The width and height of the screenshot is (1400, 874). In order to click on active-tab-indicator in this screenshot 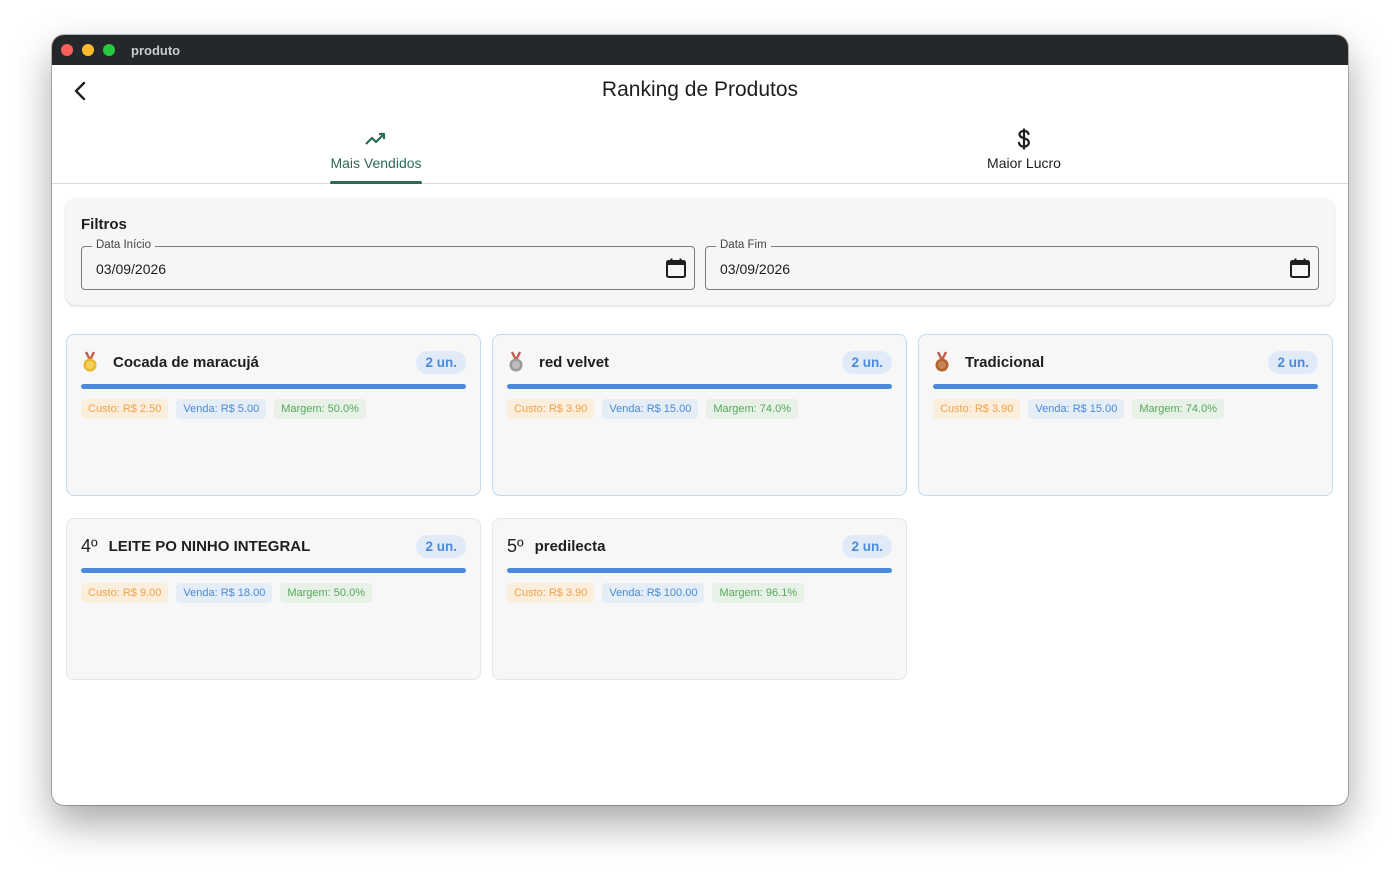, I will do `click(376, 182)`.